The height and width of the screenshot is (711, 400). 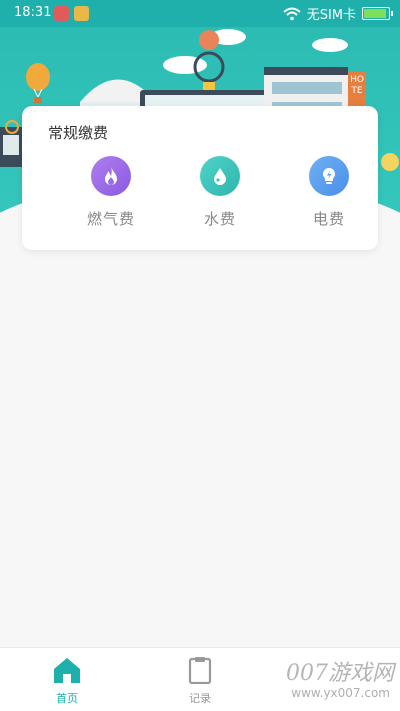 What do you see at coordinates (357, 85) in the screenshot?
I see `hotel-sign: HOTE` at bounding box center [357, 85].